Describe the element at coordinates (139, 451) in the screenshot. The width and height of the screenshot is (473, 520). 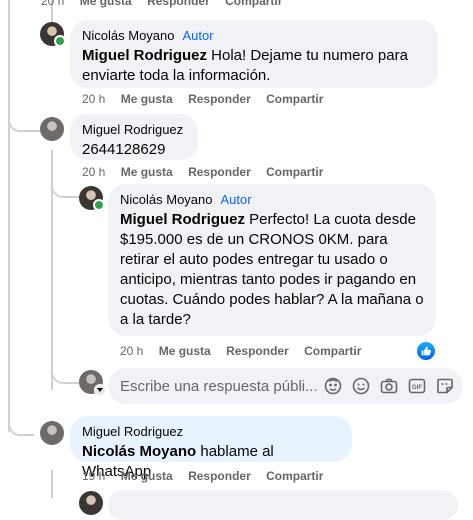
I see `mention-link: Nicolás Moyano` at that location.